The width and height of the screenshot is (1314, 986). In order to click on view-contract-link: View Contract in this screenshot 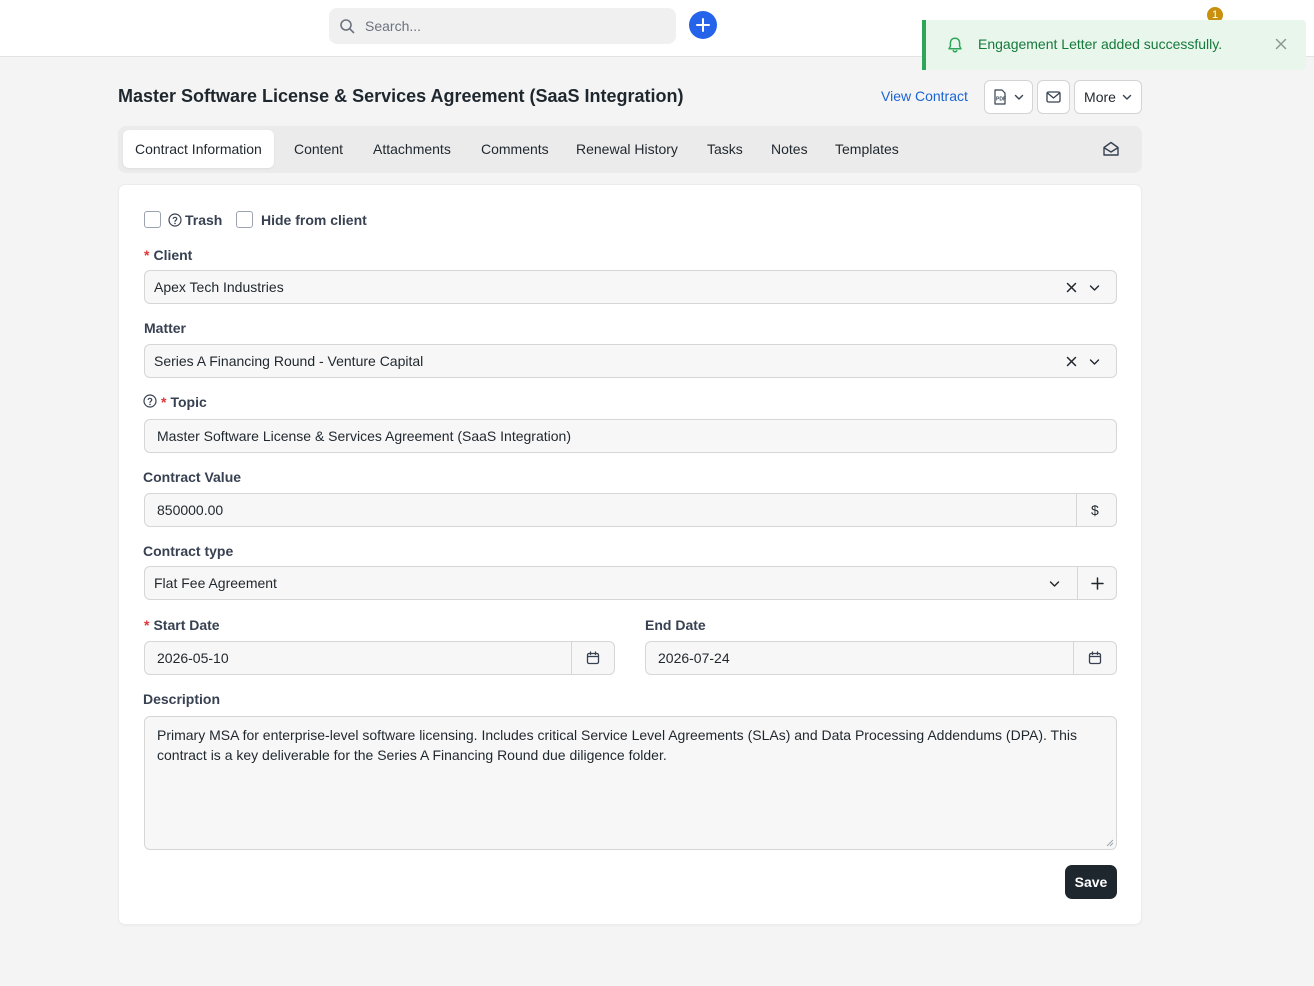, I will do `click(924, 96)`.